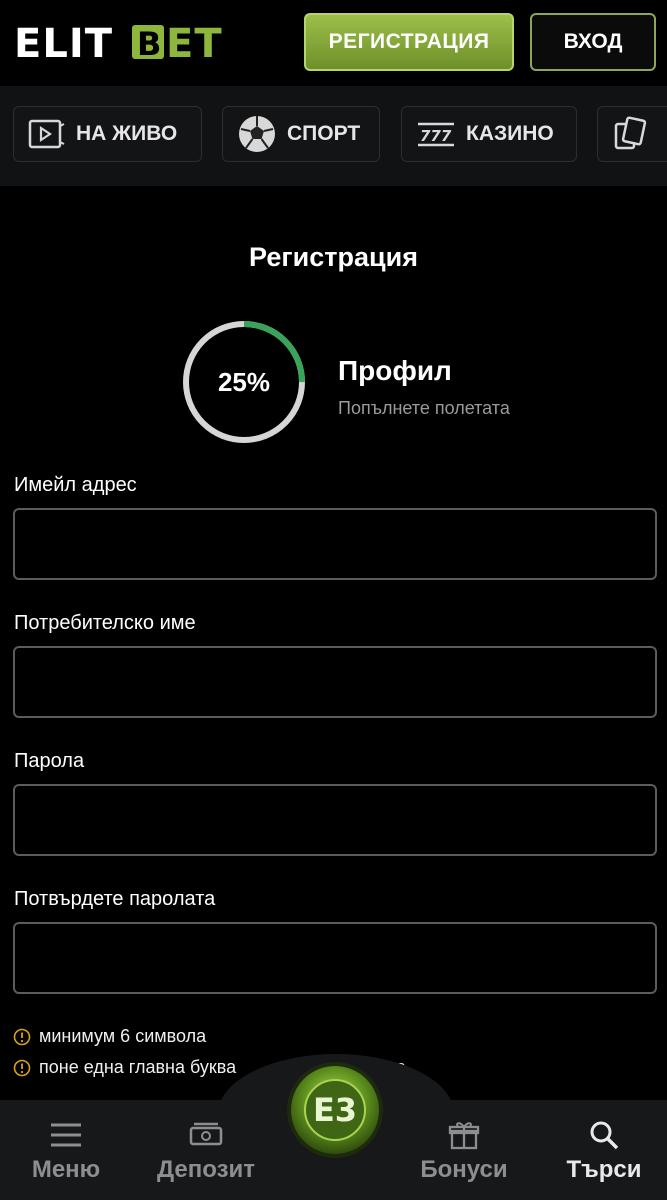  I want to click on bottom-nav-search-label: Търси, so click(604, 1169).